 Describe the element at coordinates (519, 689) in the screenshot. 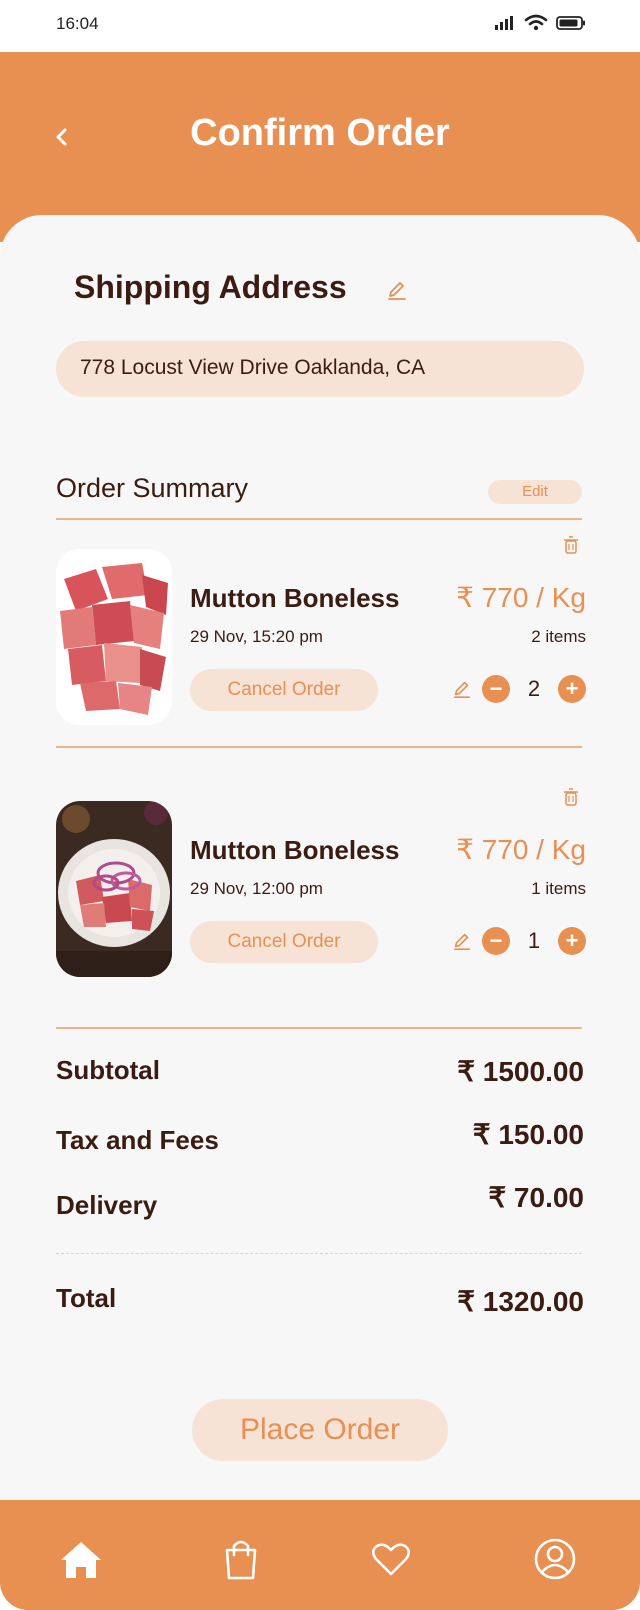

I see `quantity-stepper: − 2 +` at that location.